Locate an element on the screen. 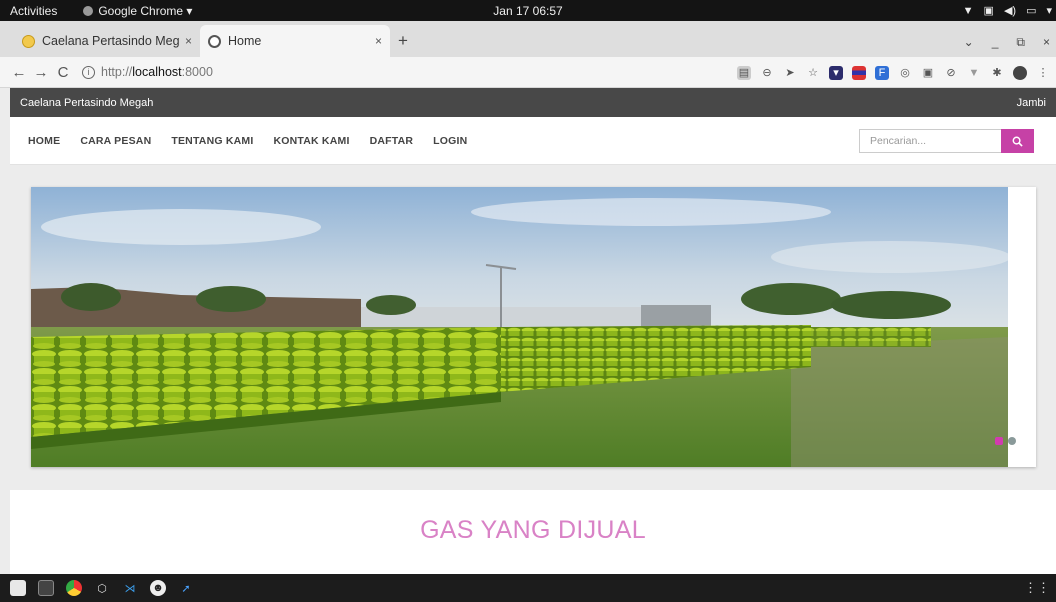 The image size is (1056, 602). shield-icon: ⊘ is located at coordinates (951, 73).